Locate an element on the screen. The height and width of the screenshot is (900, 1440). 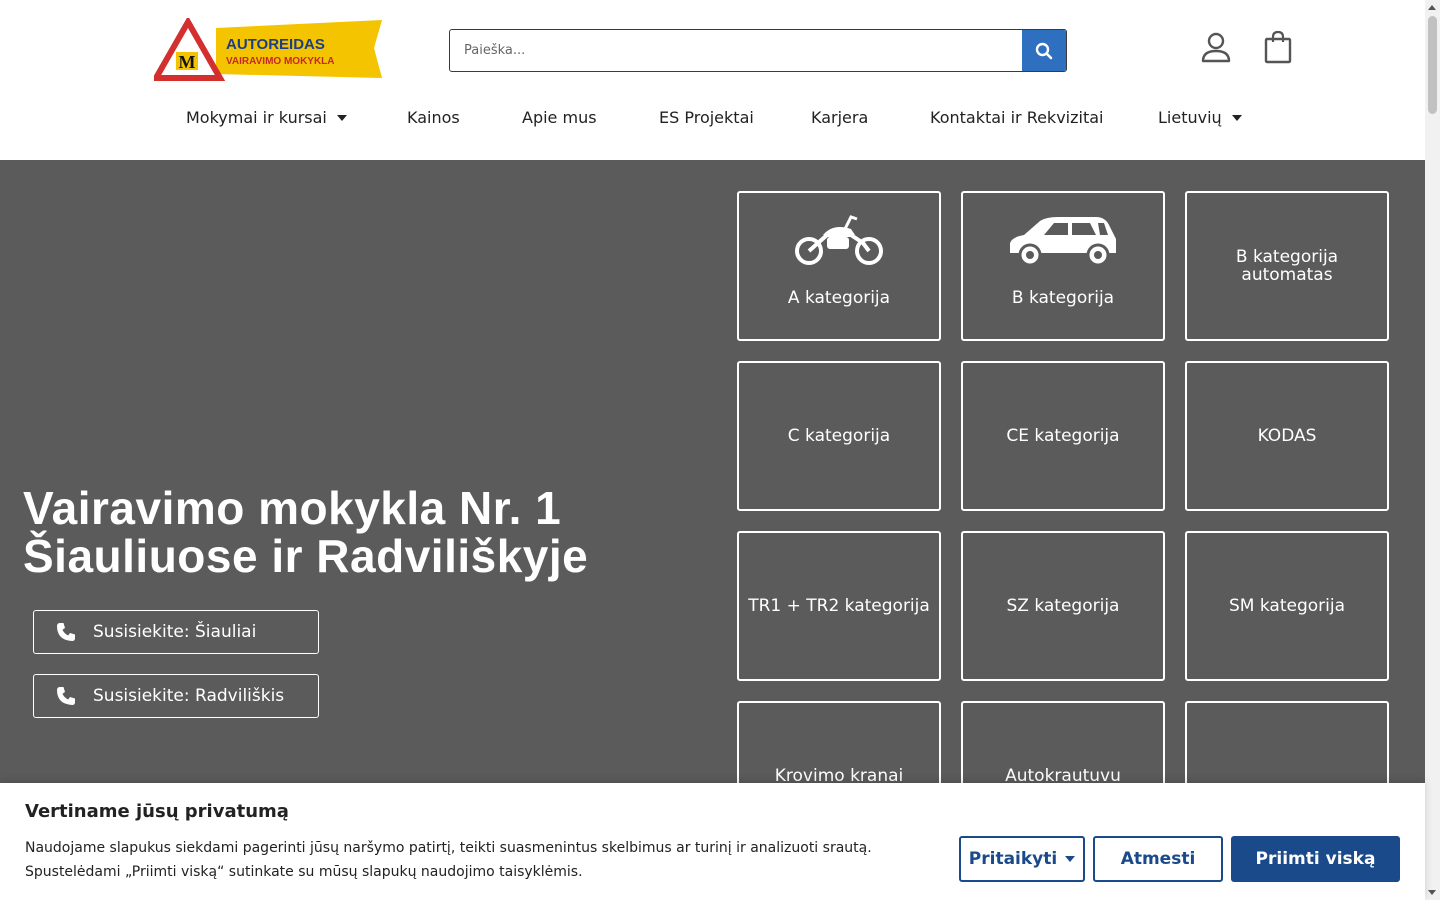
tile-label: TR1 + TR2 kategorija is located at coordinates (839, 606).